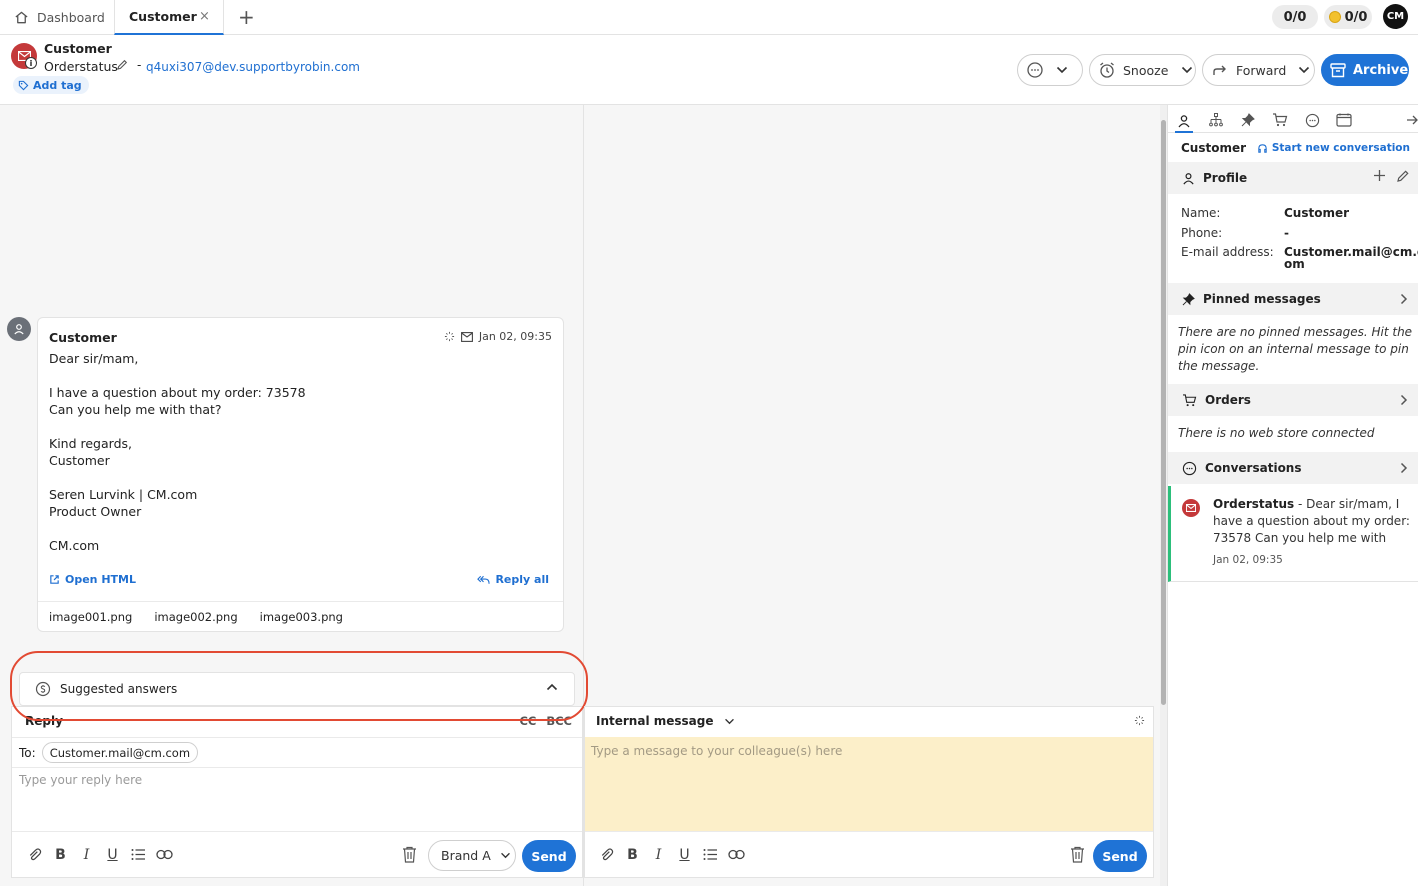 The width and height of the screenshot is (1418, 886). What do you see at coordinates (1214, 148) in the screenshot?
I see `side-panel-title: Customer` at bounding box center [1214, 148].